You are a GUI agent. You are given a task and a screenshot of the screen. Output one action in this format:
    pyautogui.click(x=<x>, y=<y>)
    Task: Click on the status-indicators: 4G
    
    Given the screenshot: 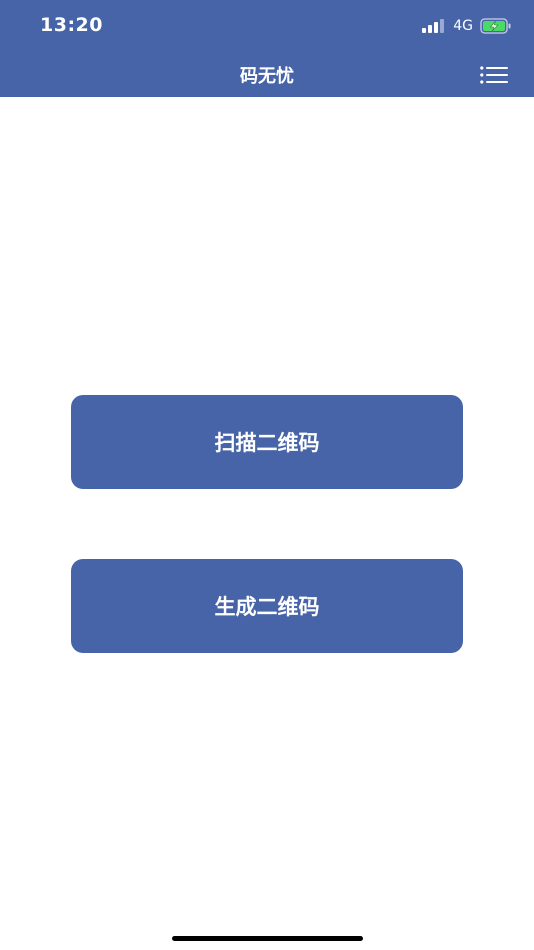 What is the action you would take?
    pyautogui.click(x=467, y=26)
    